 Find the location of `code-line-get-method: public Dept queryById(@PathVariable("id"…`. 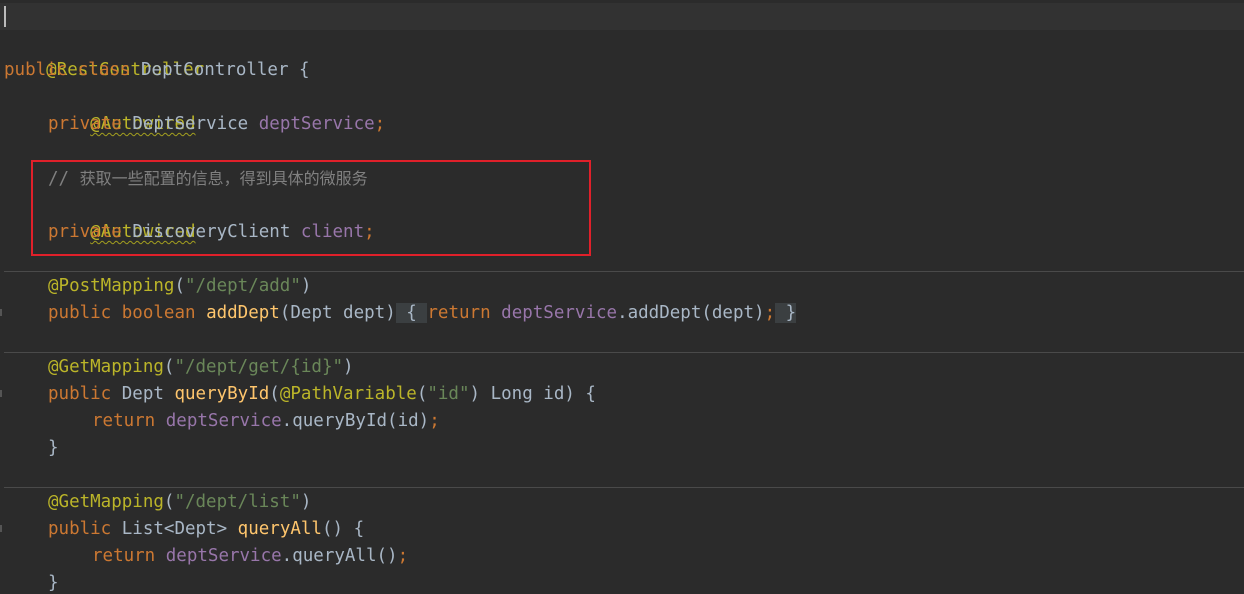

code-line-get-method: public Dept queryById(@PathVariable("id"… is located at coordinates (322, 394).